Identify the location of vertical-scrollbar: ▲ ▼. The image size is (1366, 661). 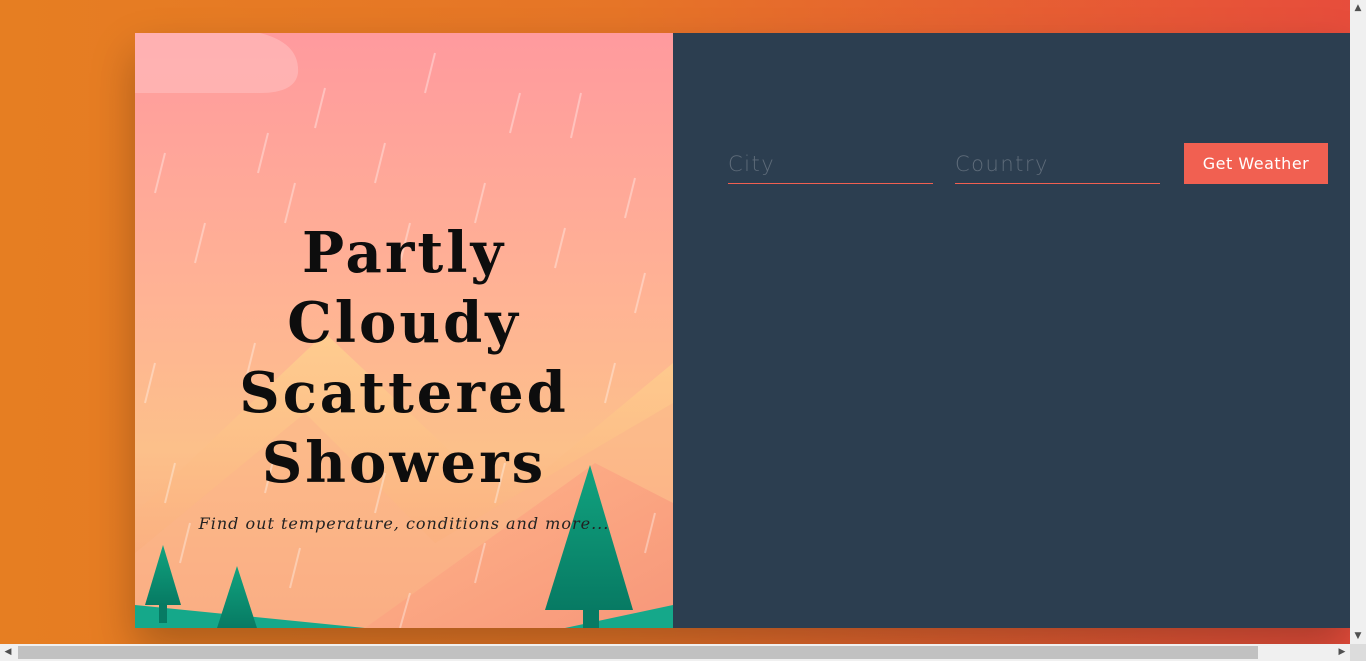
(1358, 322).